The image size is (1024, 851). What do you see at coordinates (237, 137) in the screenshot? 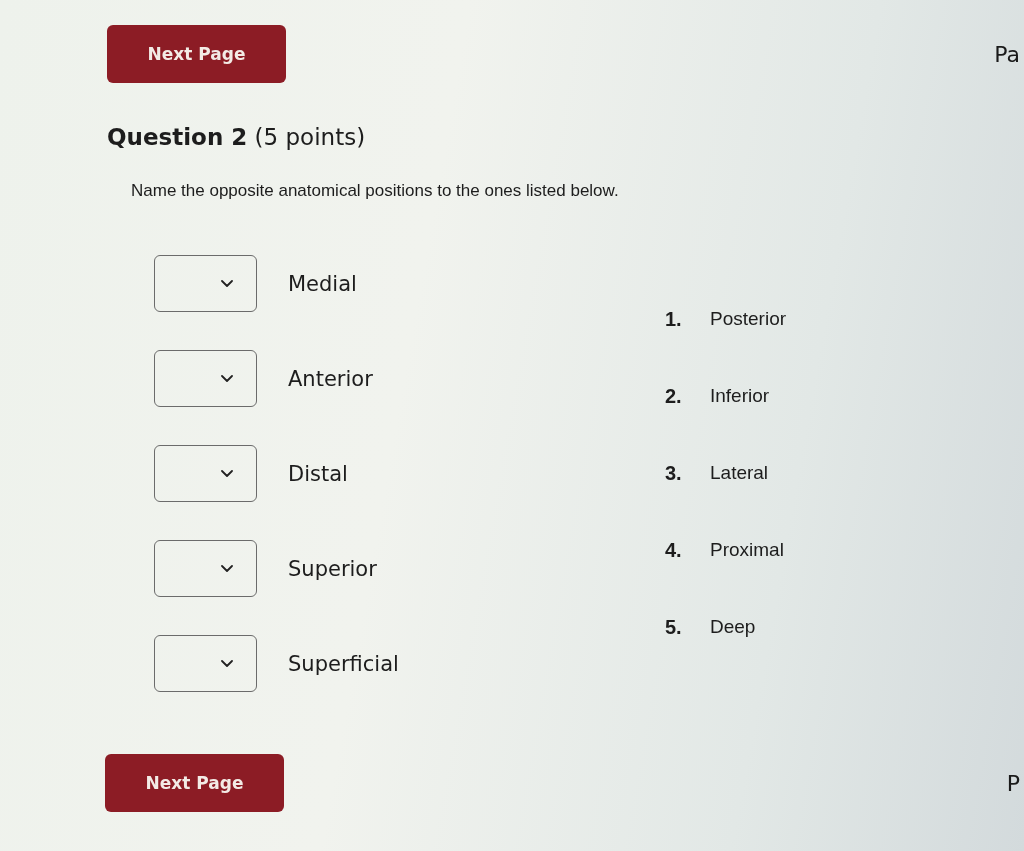
I see `question-title: Question 2 (5 points)` at bounding box center [237, 137].